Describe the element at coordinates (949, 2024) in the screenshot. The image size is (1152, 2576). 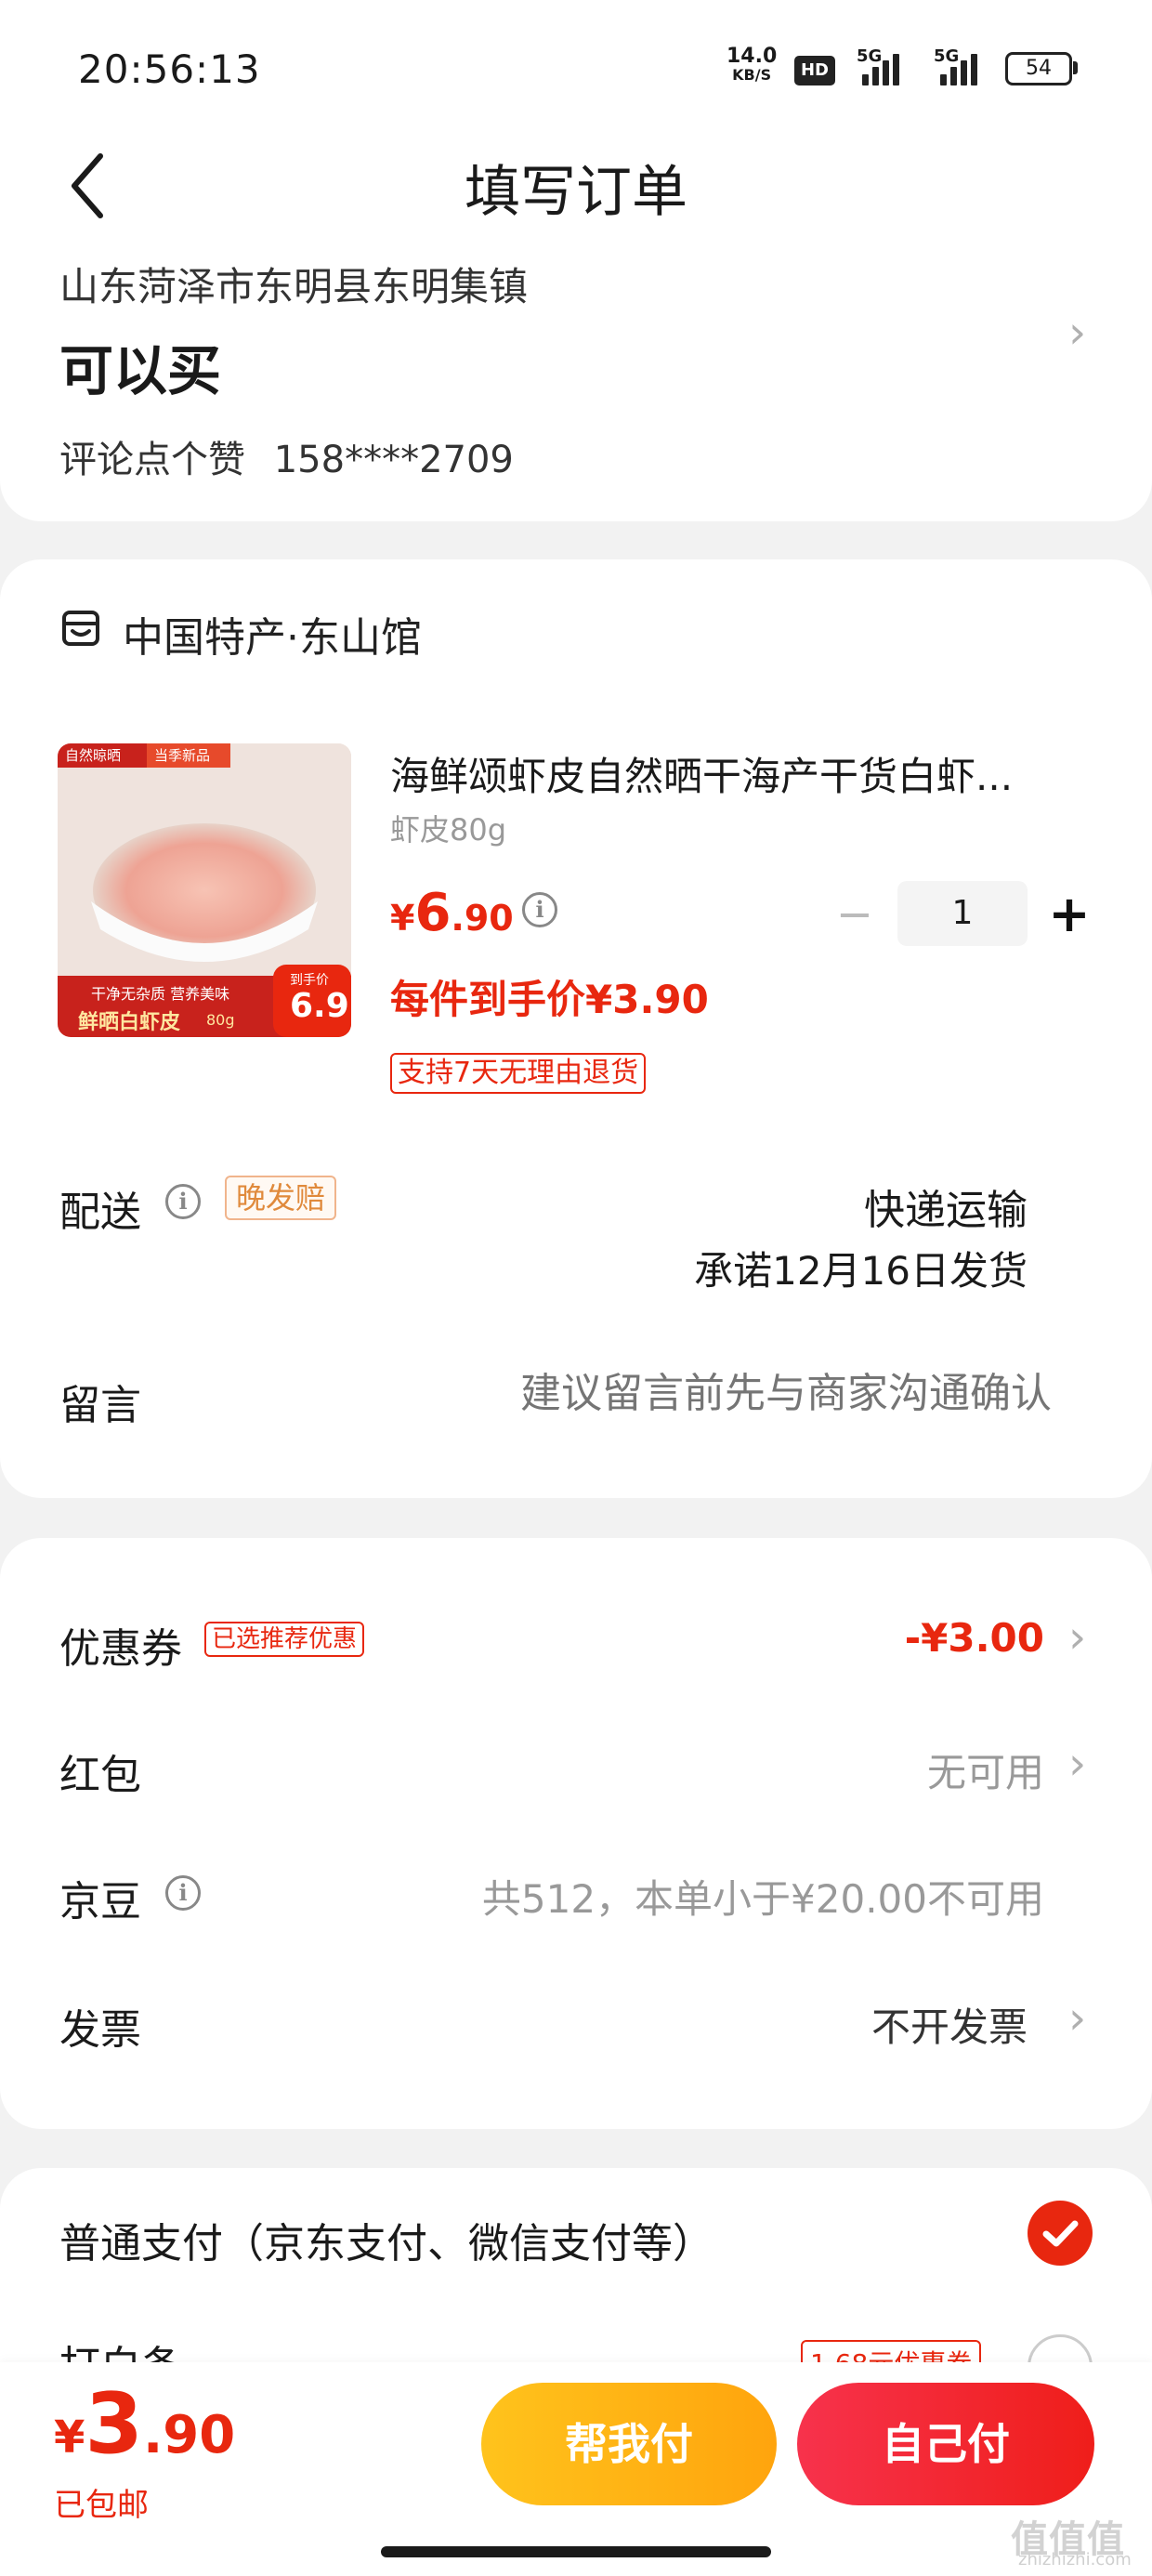
I see `invoice-value: 不开发票` at that location.